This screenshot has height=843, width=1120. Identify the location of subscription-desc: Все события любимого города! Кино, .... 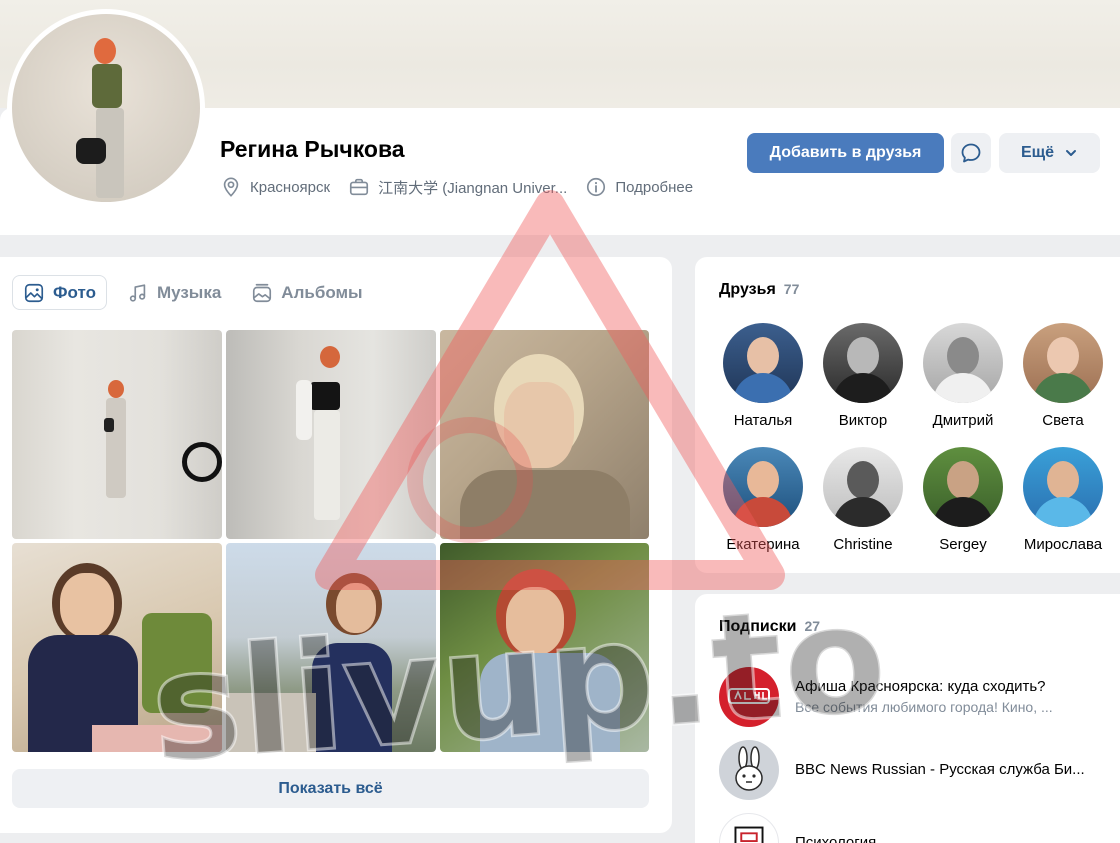
(924, 707).